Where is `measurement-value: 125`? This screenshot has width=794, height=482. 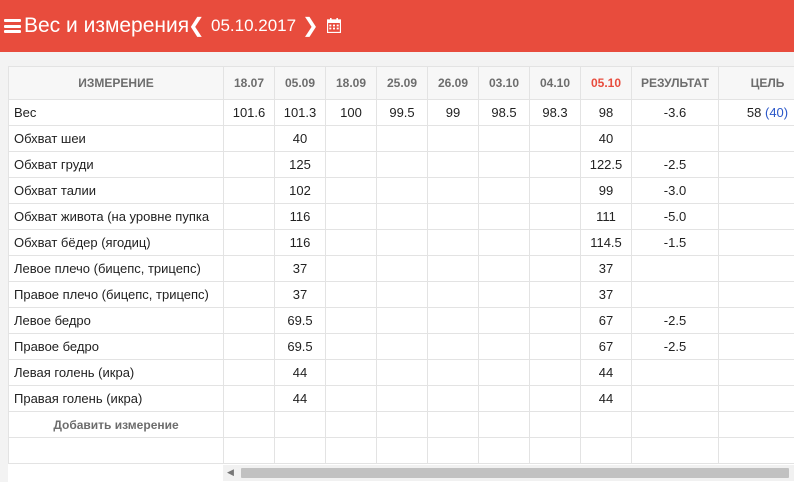 measurement-value: 125 is located at coordinates (300, 164).